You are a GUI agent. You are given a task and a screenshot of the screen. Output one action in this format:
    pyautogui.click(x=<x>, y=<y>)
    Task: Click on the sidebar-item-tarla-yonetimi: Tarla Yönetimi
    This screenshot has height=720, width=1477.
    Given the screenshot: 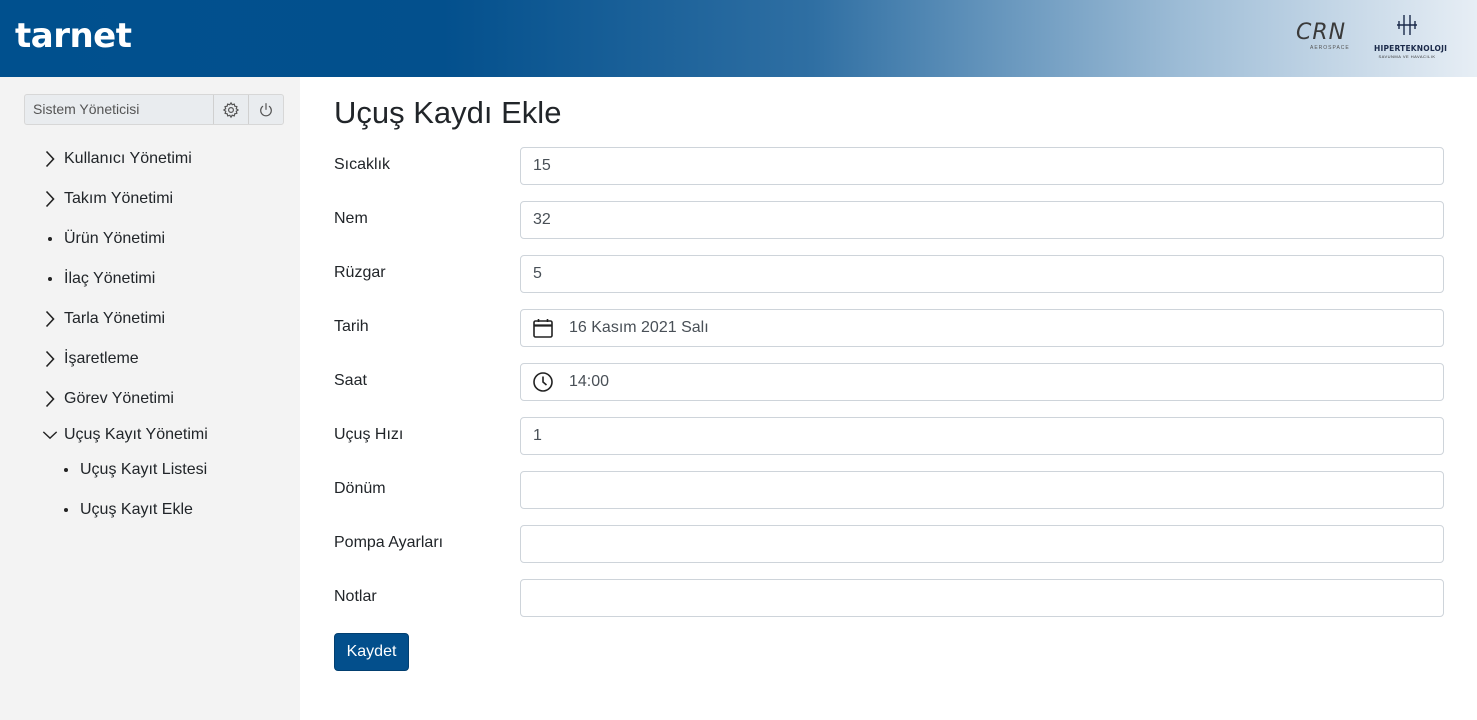 What is the action you would take?
    pyautogui.click(x=150, y=319)
    